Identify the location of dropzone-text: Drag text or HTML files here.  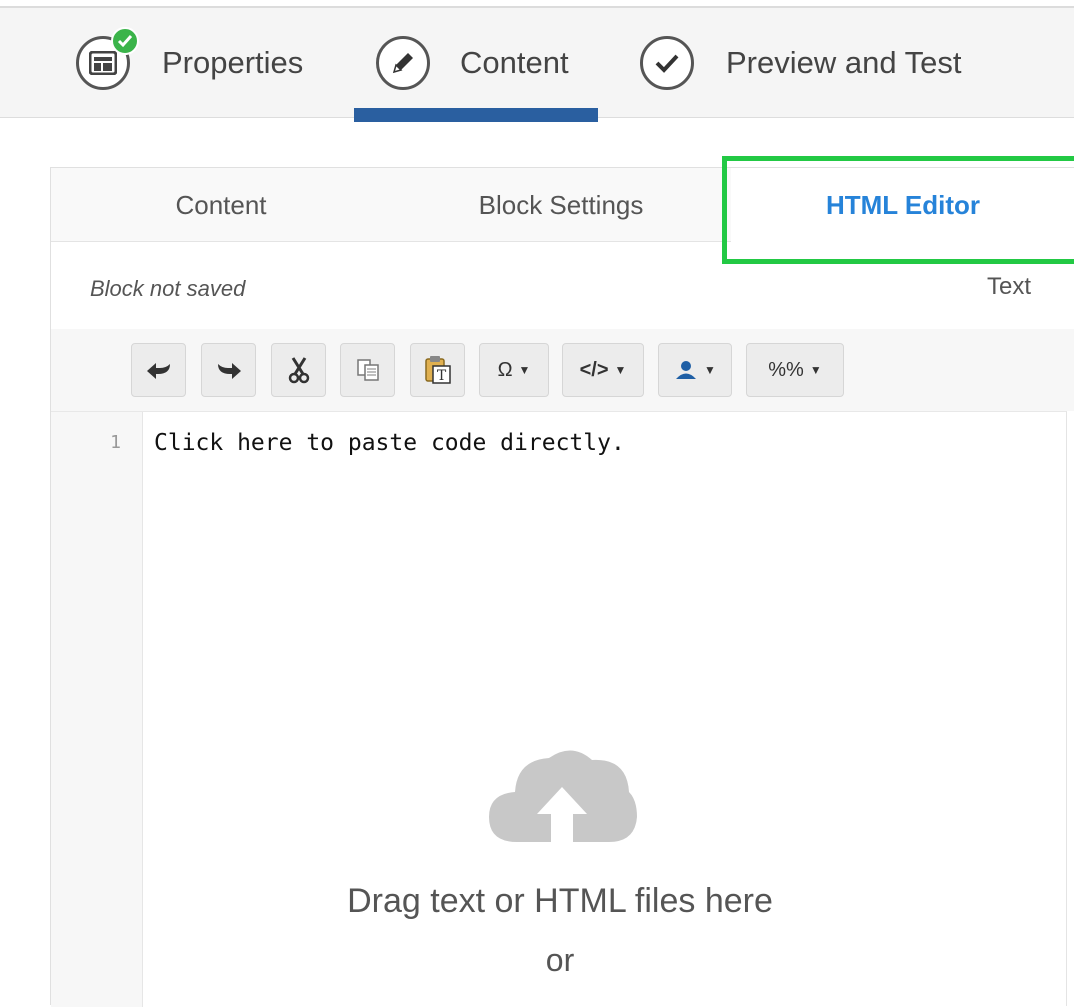
(560, 901).